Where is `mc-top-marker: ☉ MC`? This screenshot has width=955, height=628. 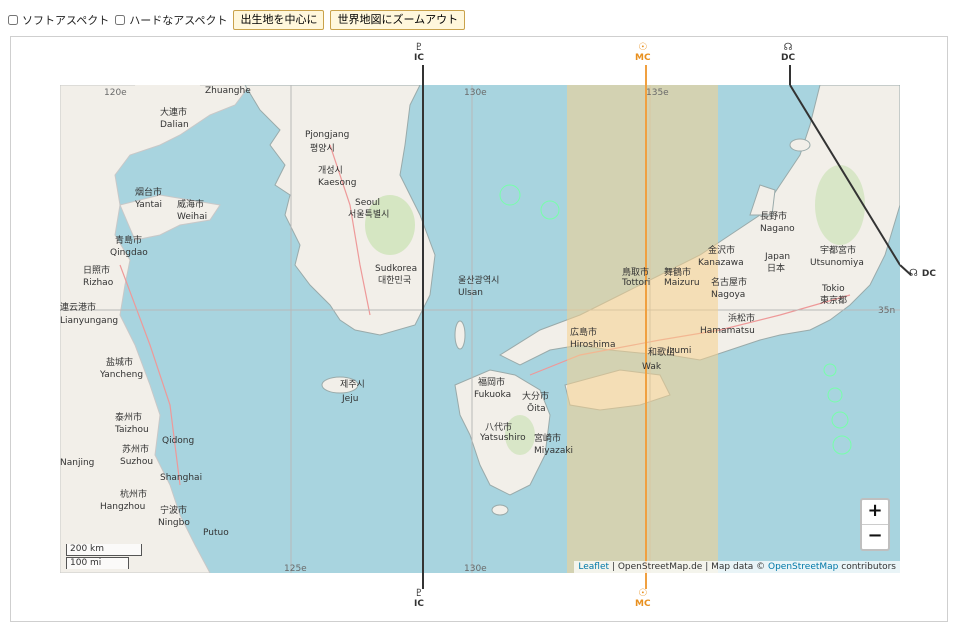 mc-top-marker: ☉ MC is located at coordinates (643, 53).